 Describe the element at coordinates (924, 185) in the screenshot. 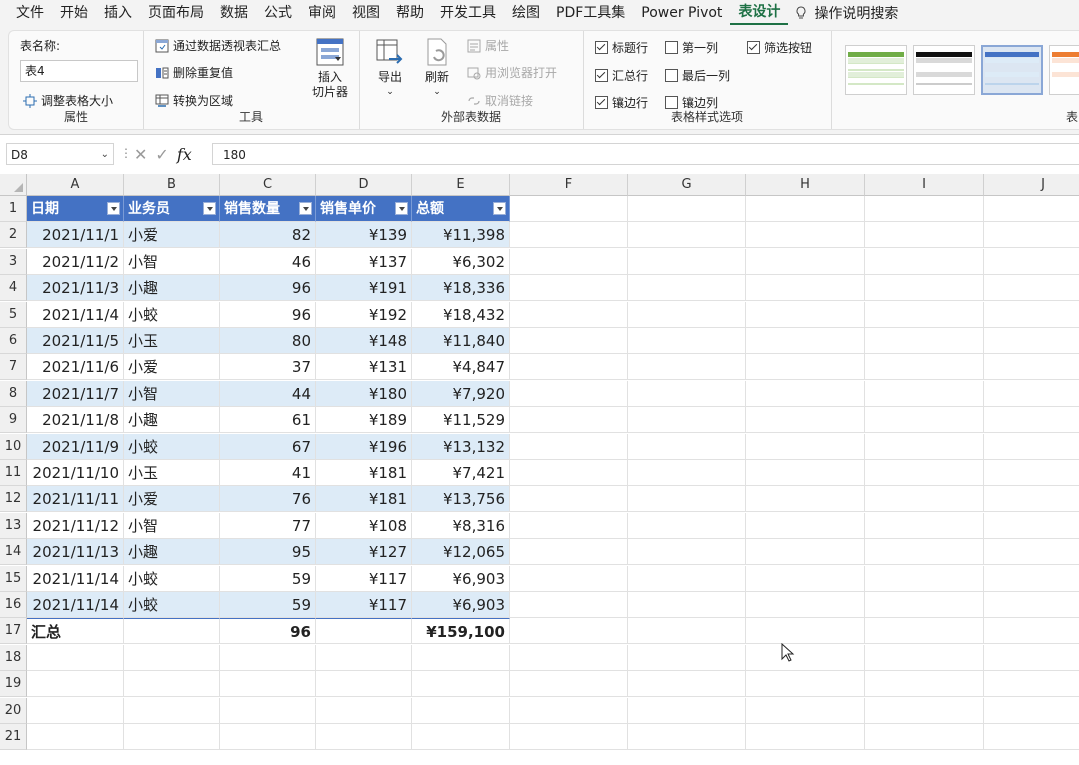

I see `column-header-i: I` at that location.